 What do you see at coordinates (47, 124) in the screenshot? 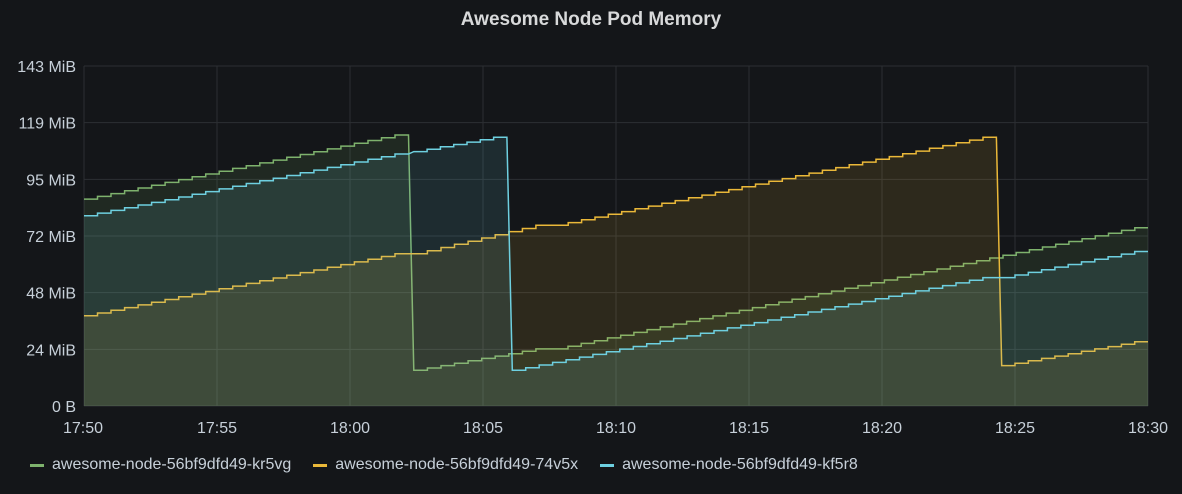
I see `y-tick-label: 119 MiB` at bounding box center [47, 124].